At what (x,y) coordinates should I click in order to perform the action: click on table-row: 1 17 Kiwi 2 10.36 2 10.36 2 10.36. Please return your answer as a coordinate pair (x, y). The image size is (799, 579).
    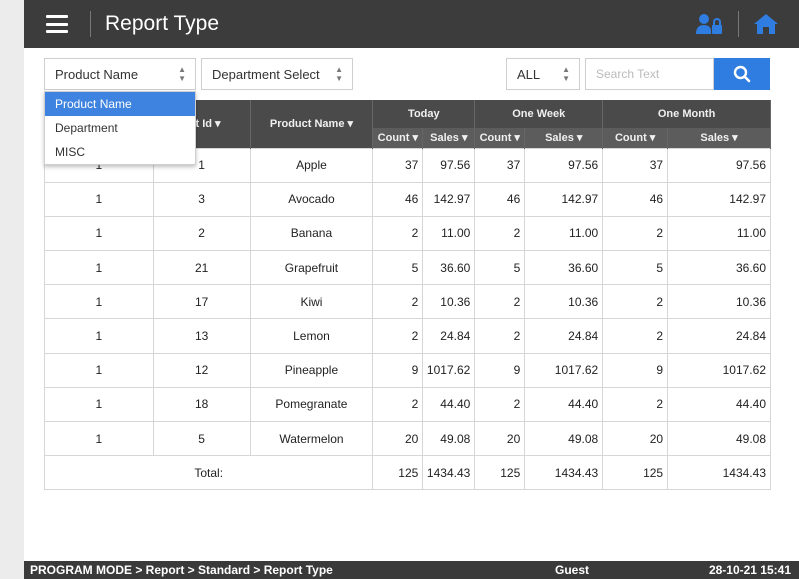
    Looking at the image, I should click on (407, 302).